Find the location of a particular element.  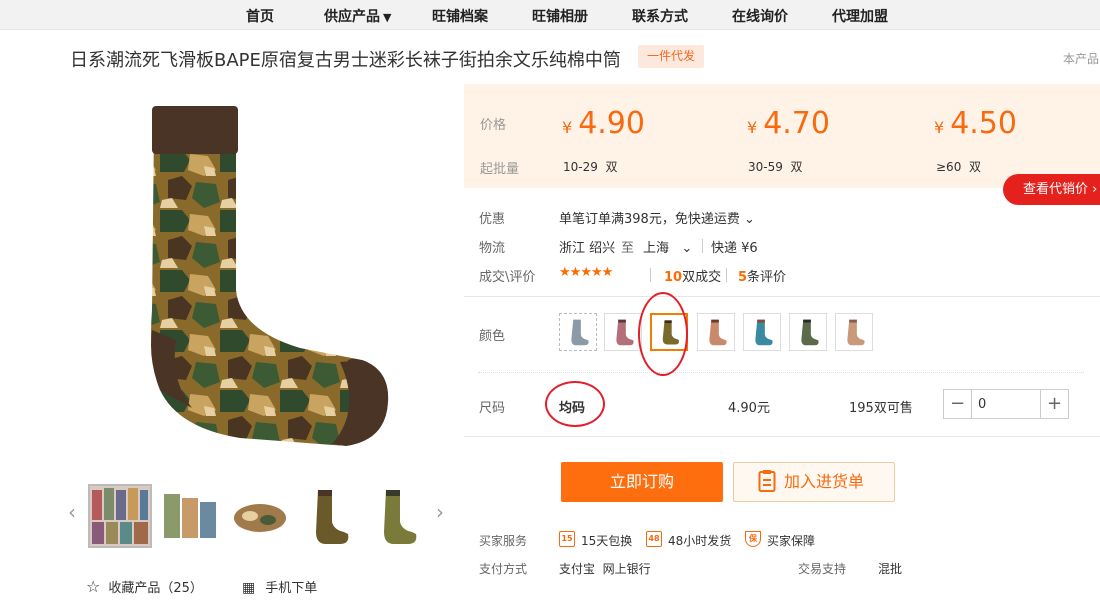

add-to-cart-label: 加入进货单 is located at coordinates (824, 481).